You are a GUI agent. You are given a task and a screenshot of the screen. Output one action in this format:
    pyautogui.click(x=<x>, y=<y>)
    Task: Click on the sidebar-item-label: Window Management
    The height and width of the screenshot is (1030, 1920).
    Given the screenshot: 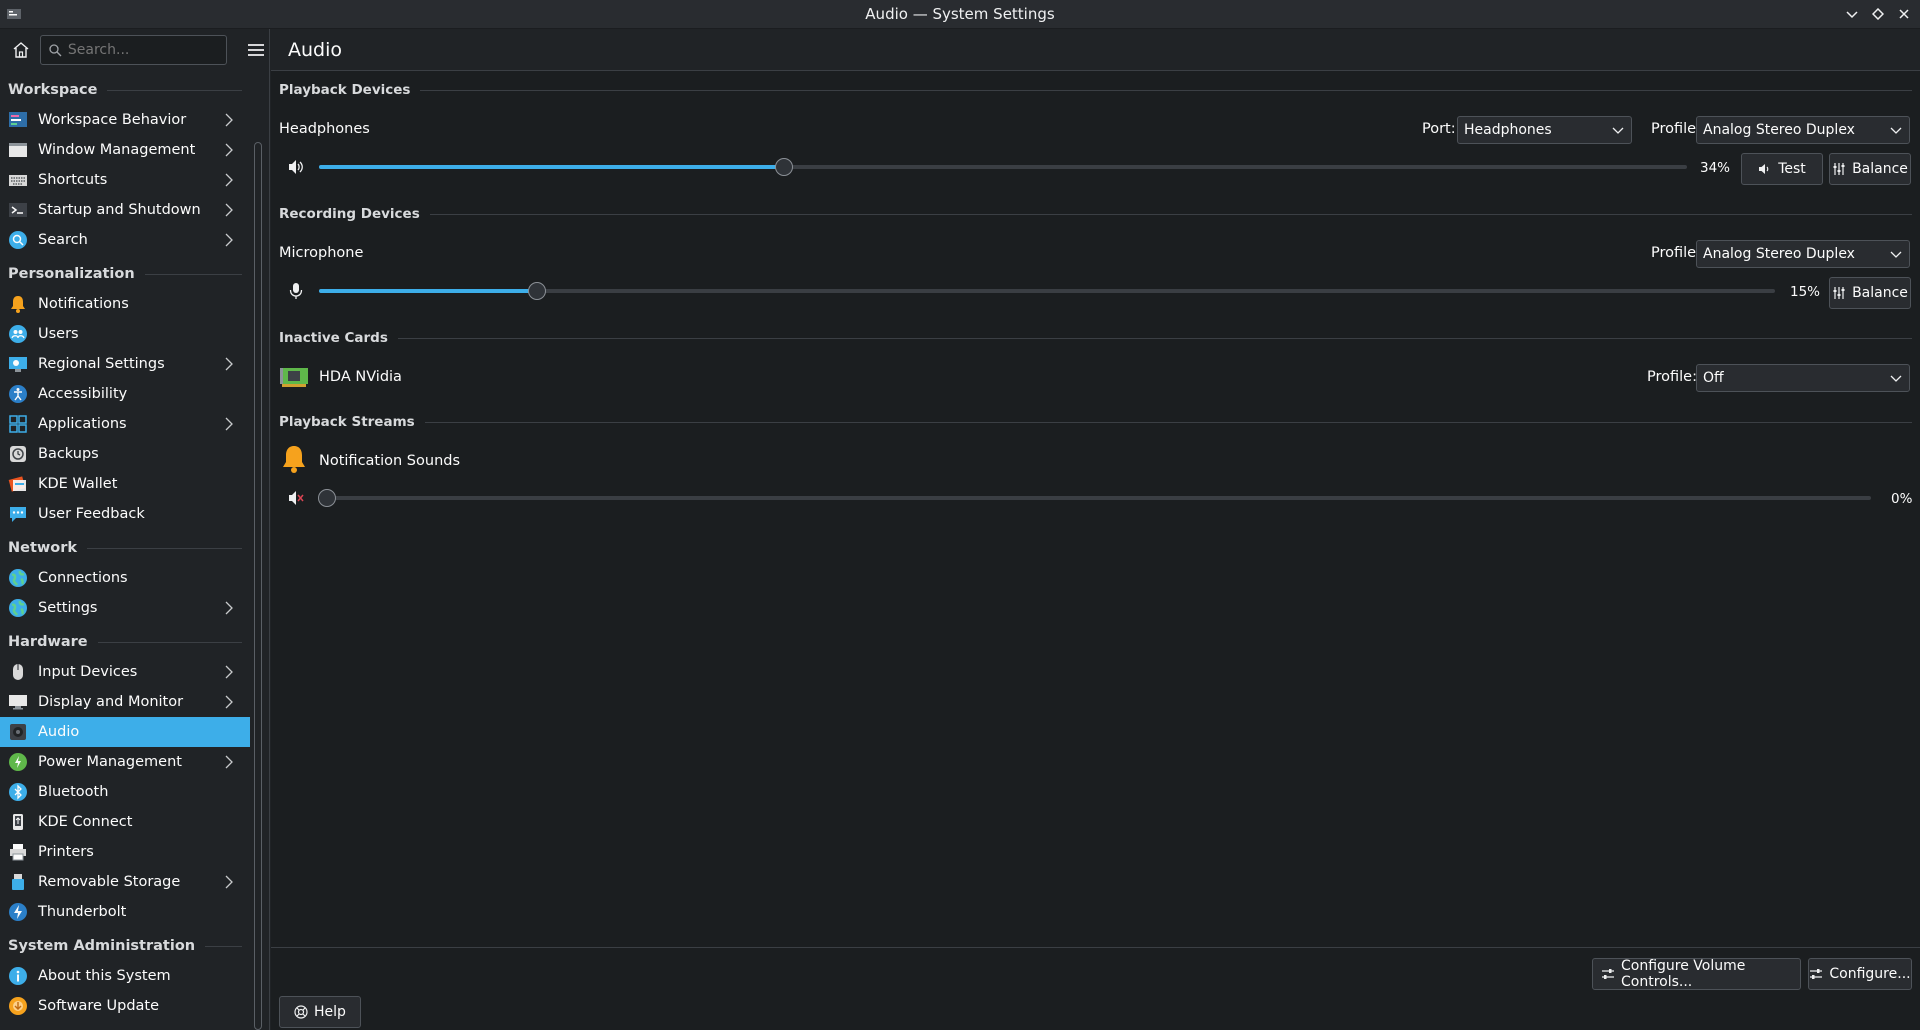 What is the action you would take?
    pyautogui.click(x=117, y=150)
    